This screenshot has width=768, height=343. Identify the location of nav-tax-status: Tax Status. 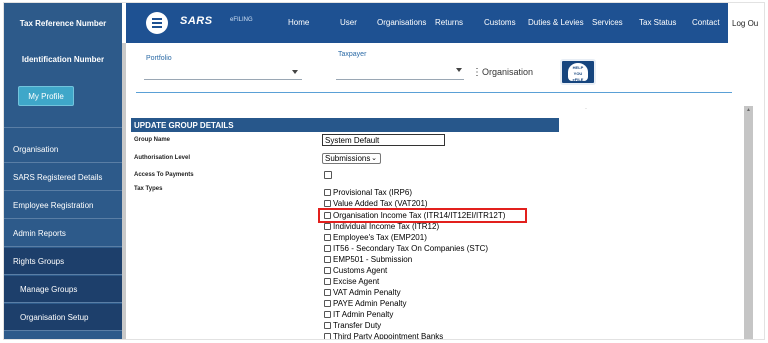
(657, 22).